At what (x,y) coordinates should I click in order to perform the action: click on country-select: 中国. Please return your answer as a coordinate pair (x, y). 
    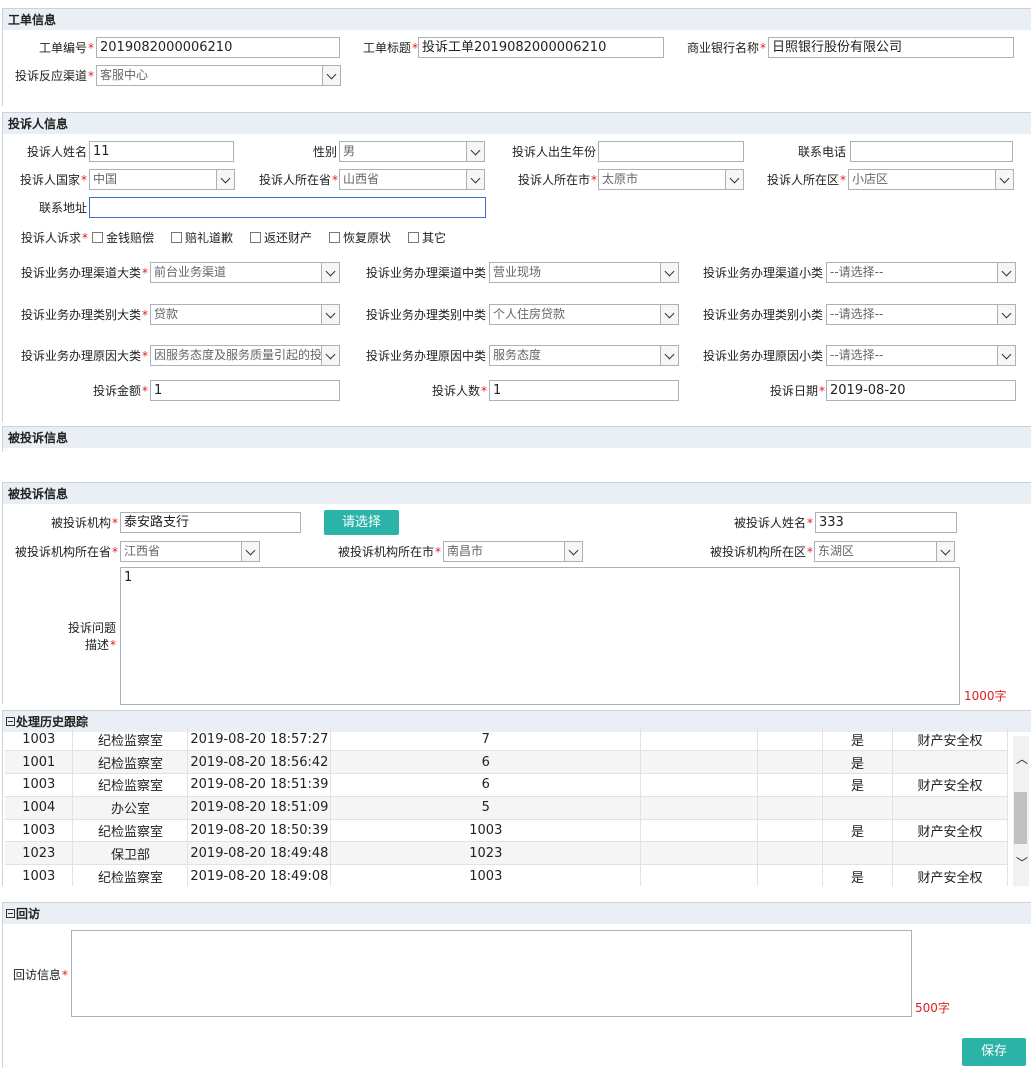
    Looking at the image, I should click on (162, 179).